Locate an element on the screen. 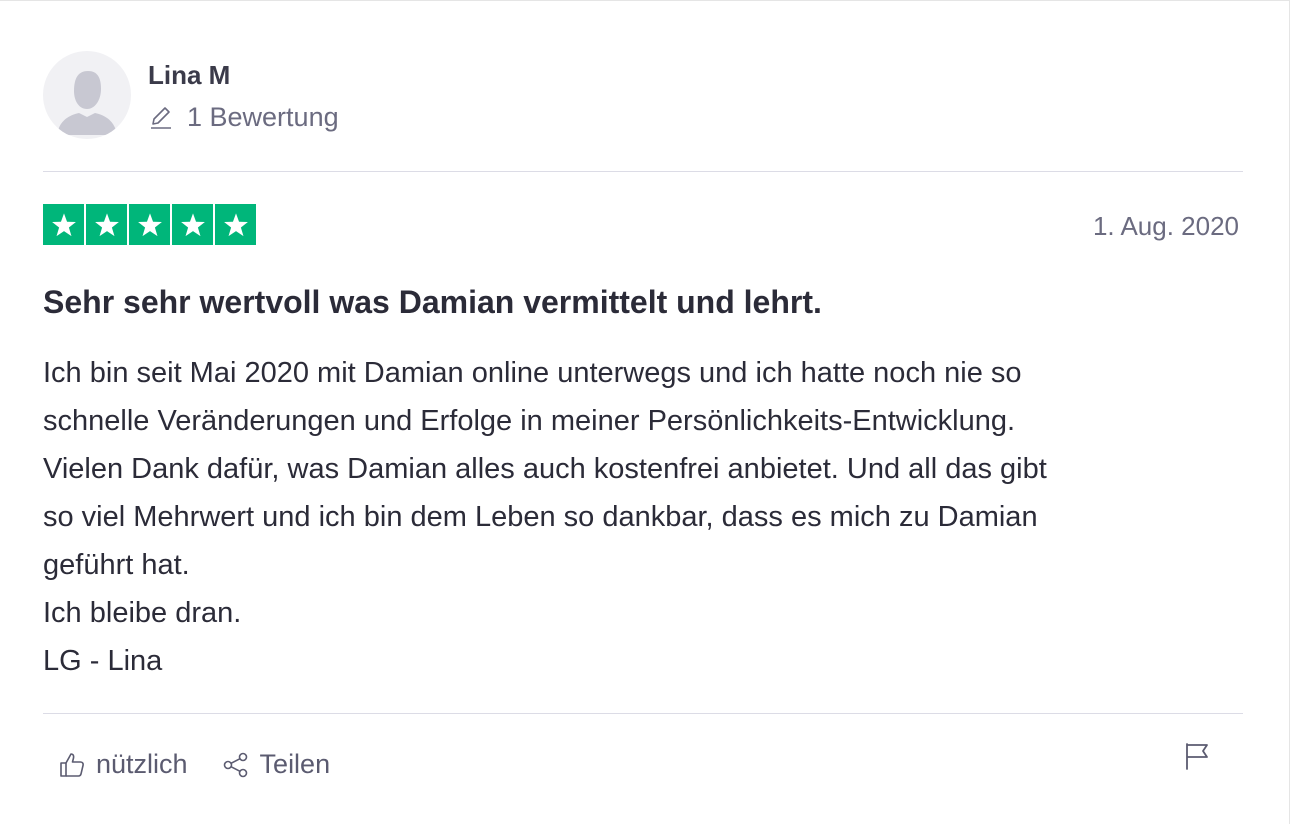 The height and width of the screenshot is (824, 1292). flag-icon is located at coordinates (1197, 756).